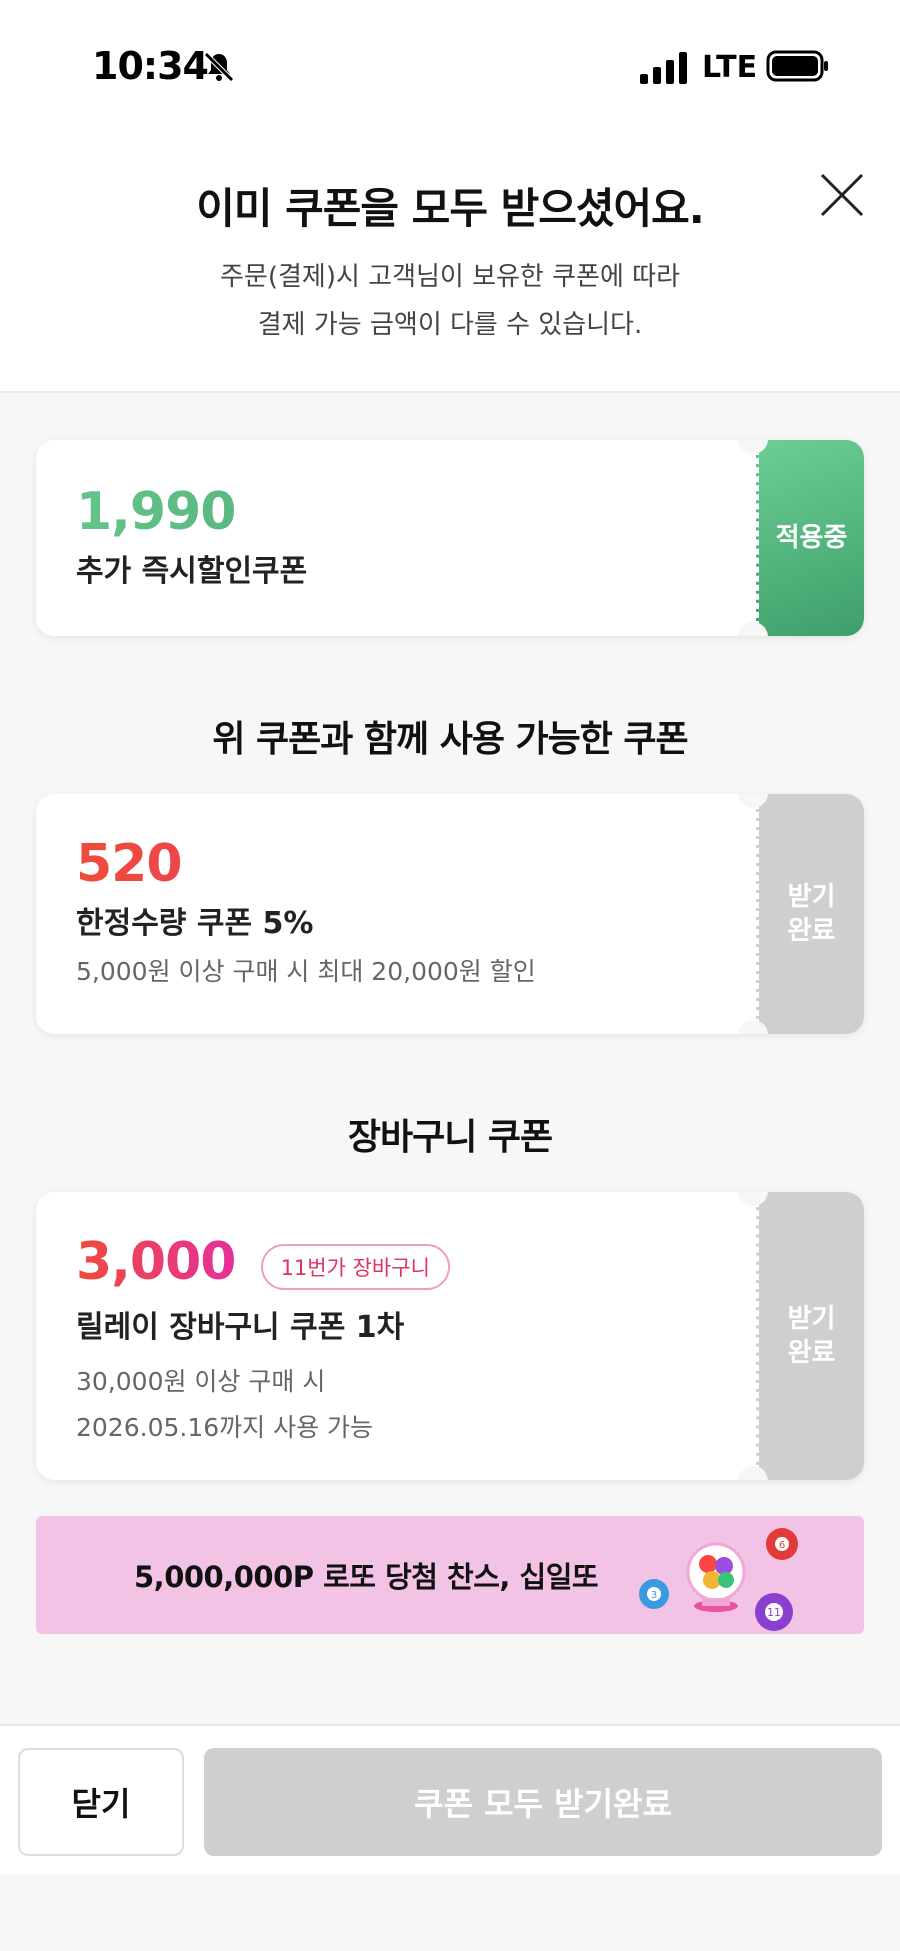  What do you see at coordinates (225, 1427) in the screenshot?
I see `coupon-expiry: 2026.05.16까지 사용 가능` at bounding box center [225, 1427].